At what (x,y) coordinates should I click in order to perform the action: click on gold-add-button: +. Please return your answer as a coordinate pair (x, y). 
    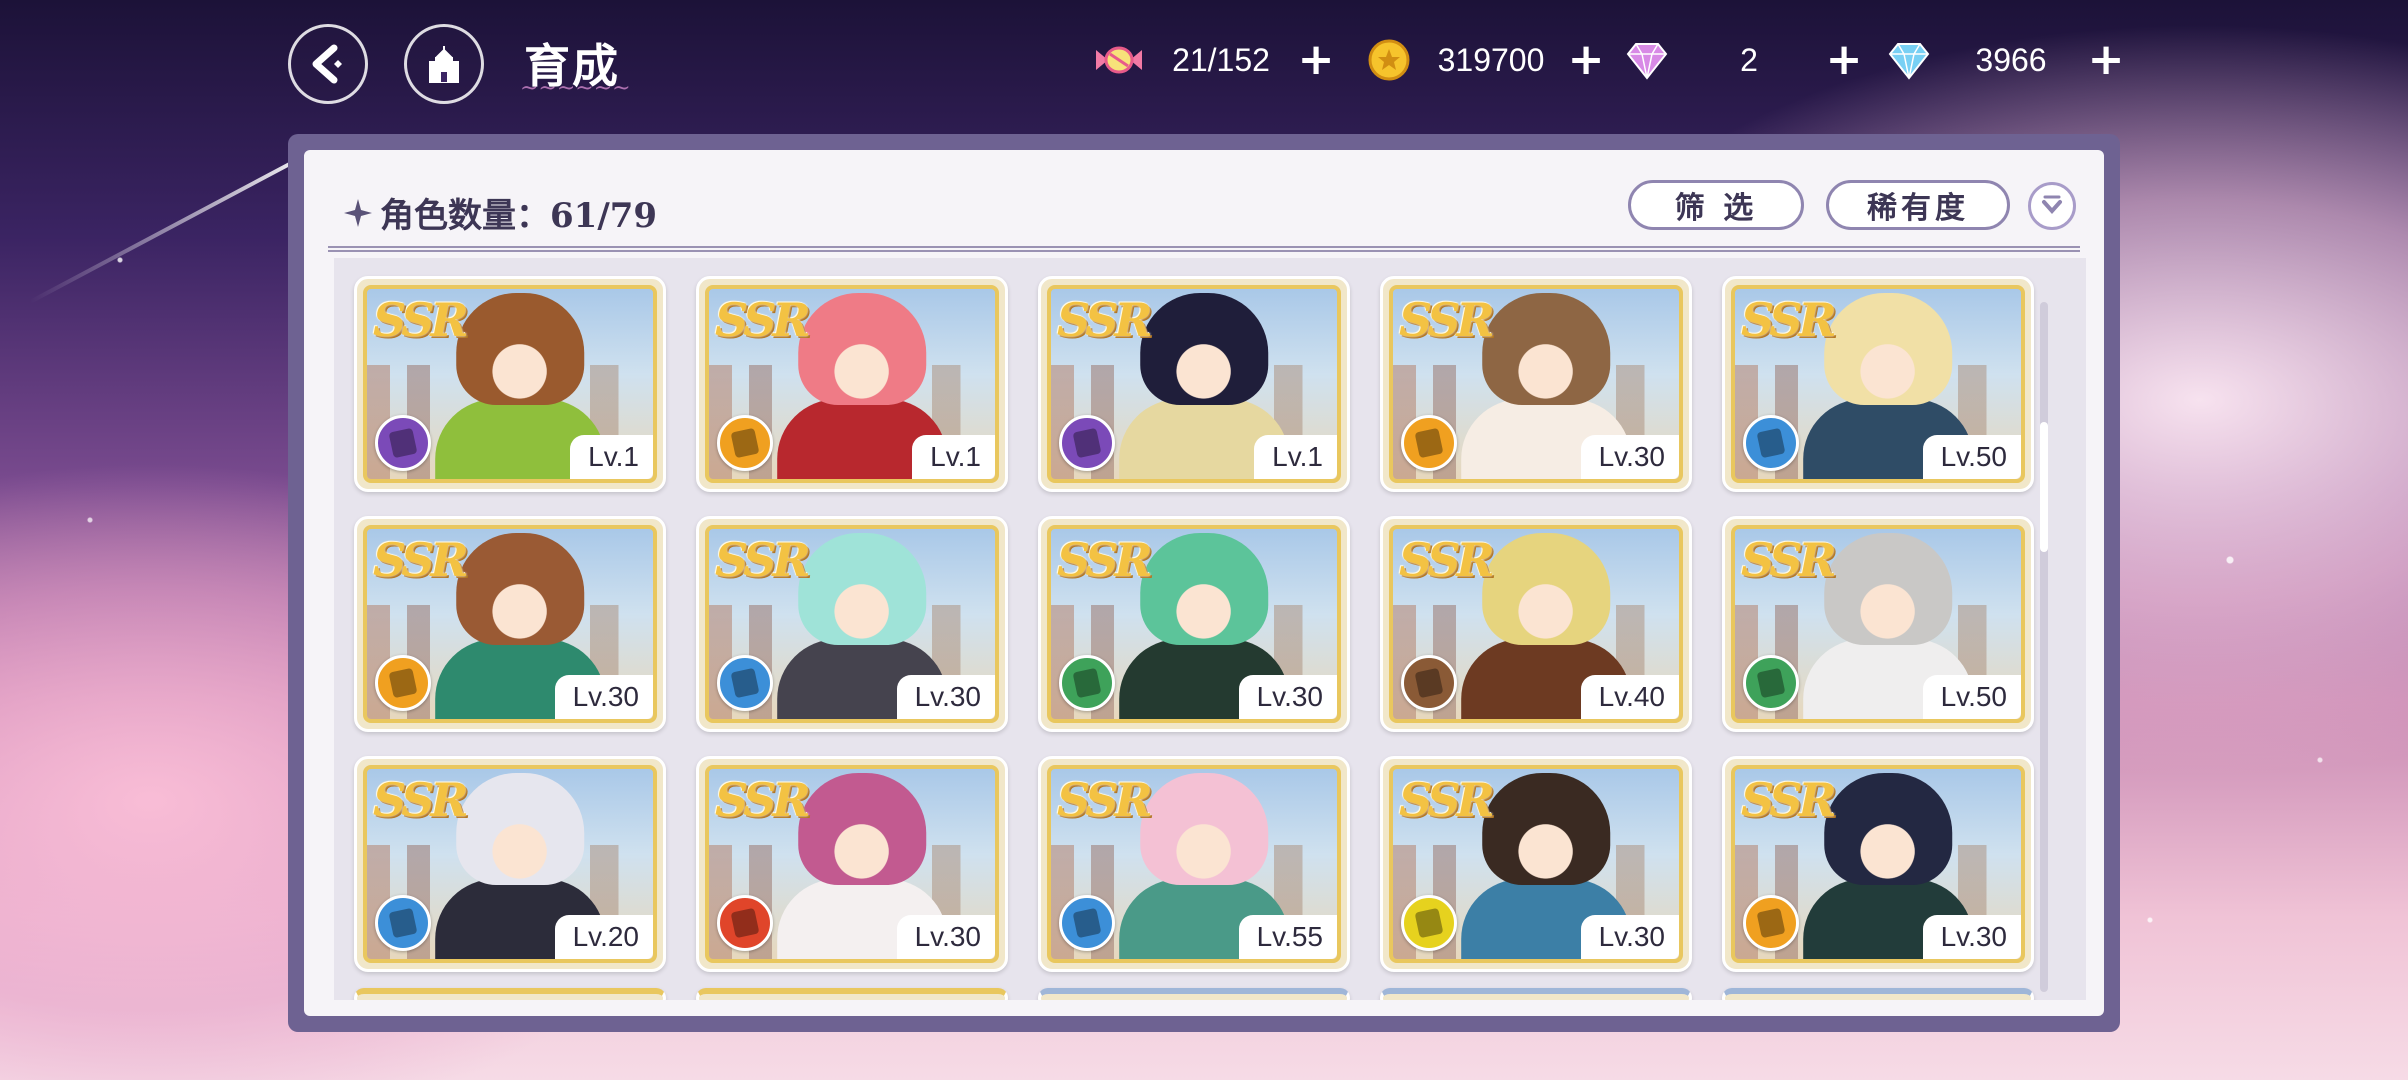
    Looking at the image, I should click on (1586, 60).